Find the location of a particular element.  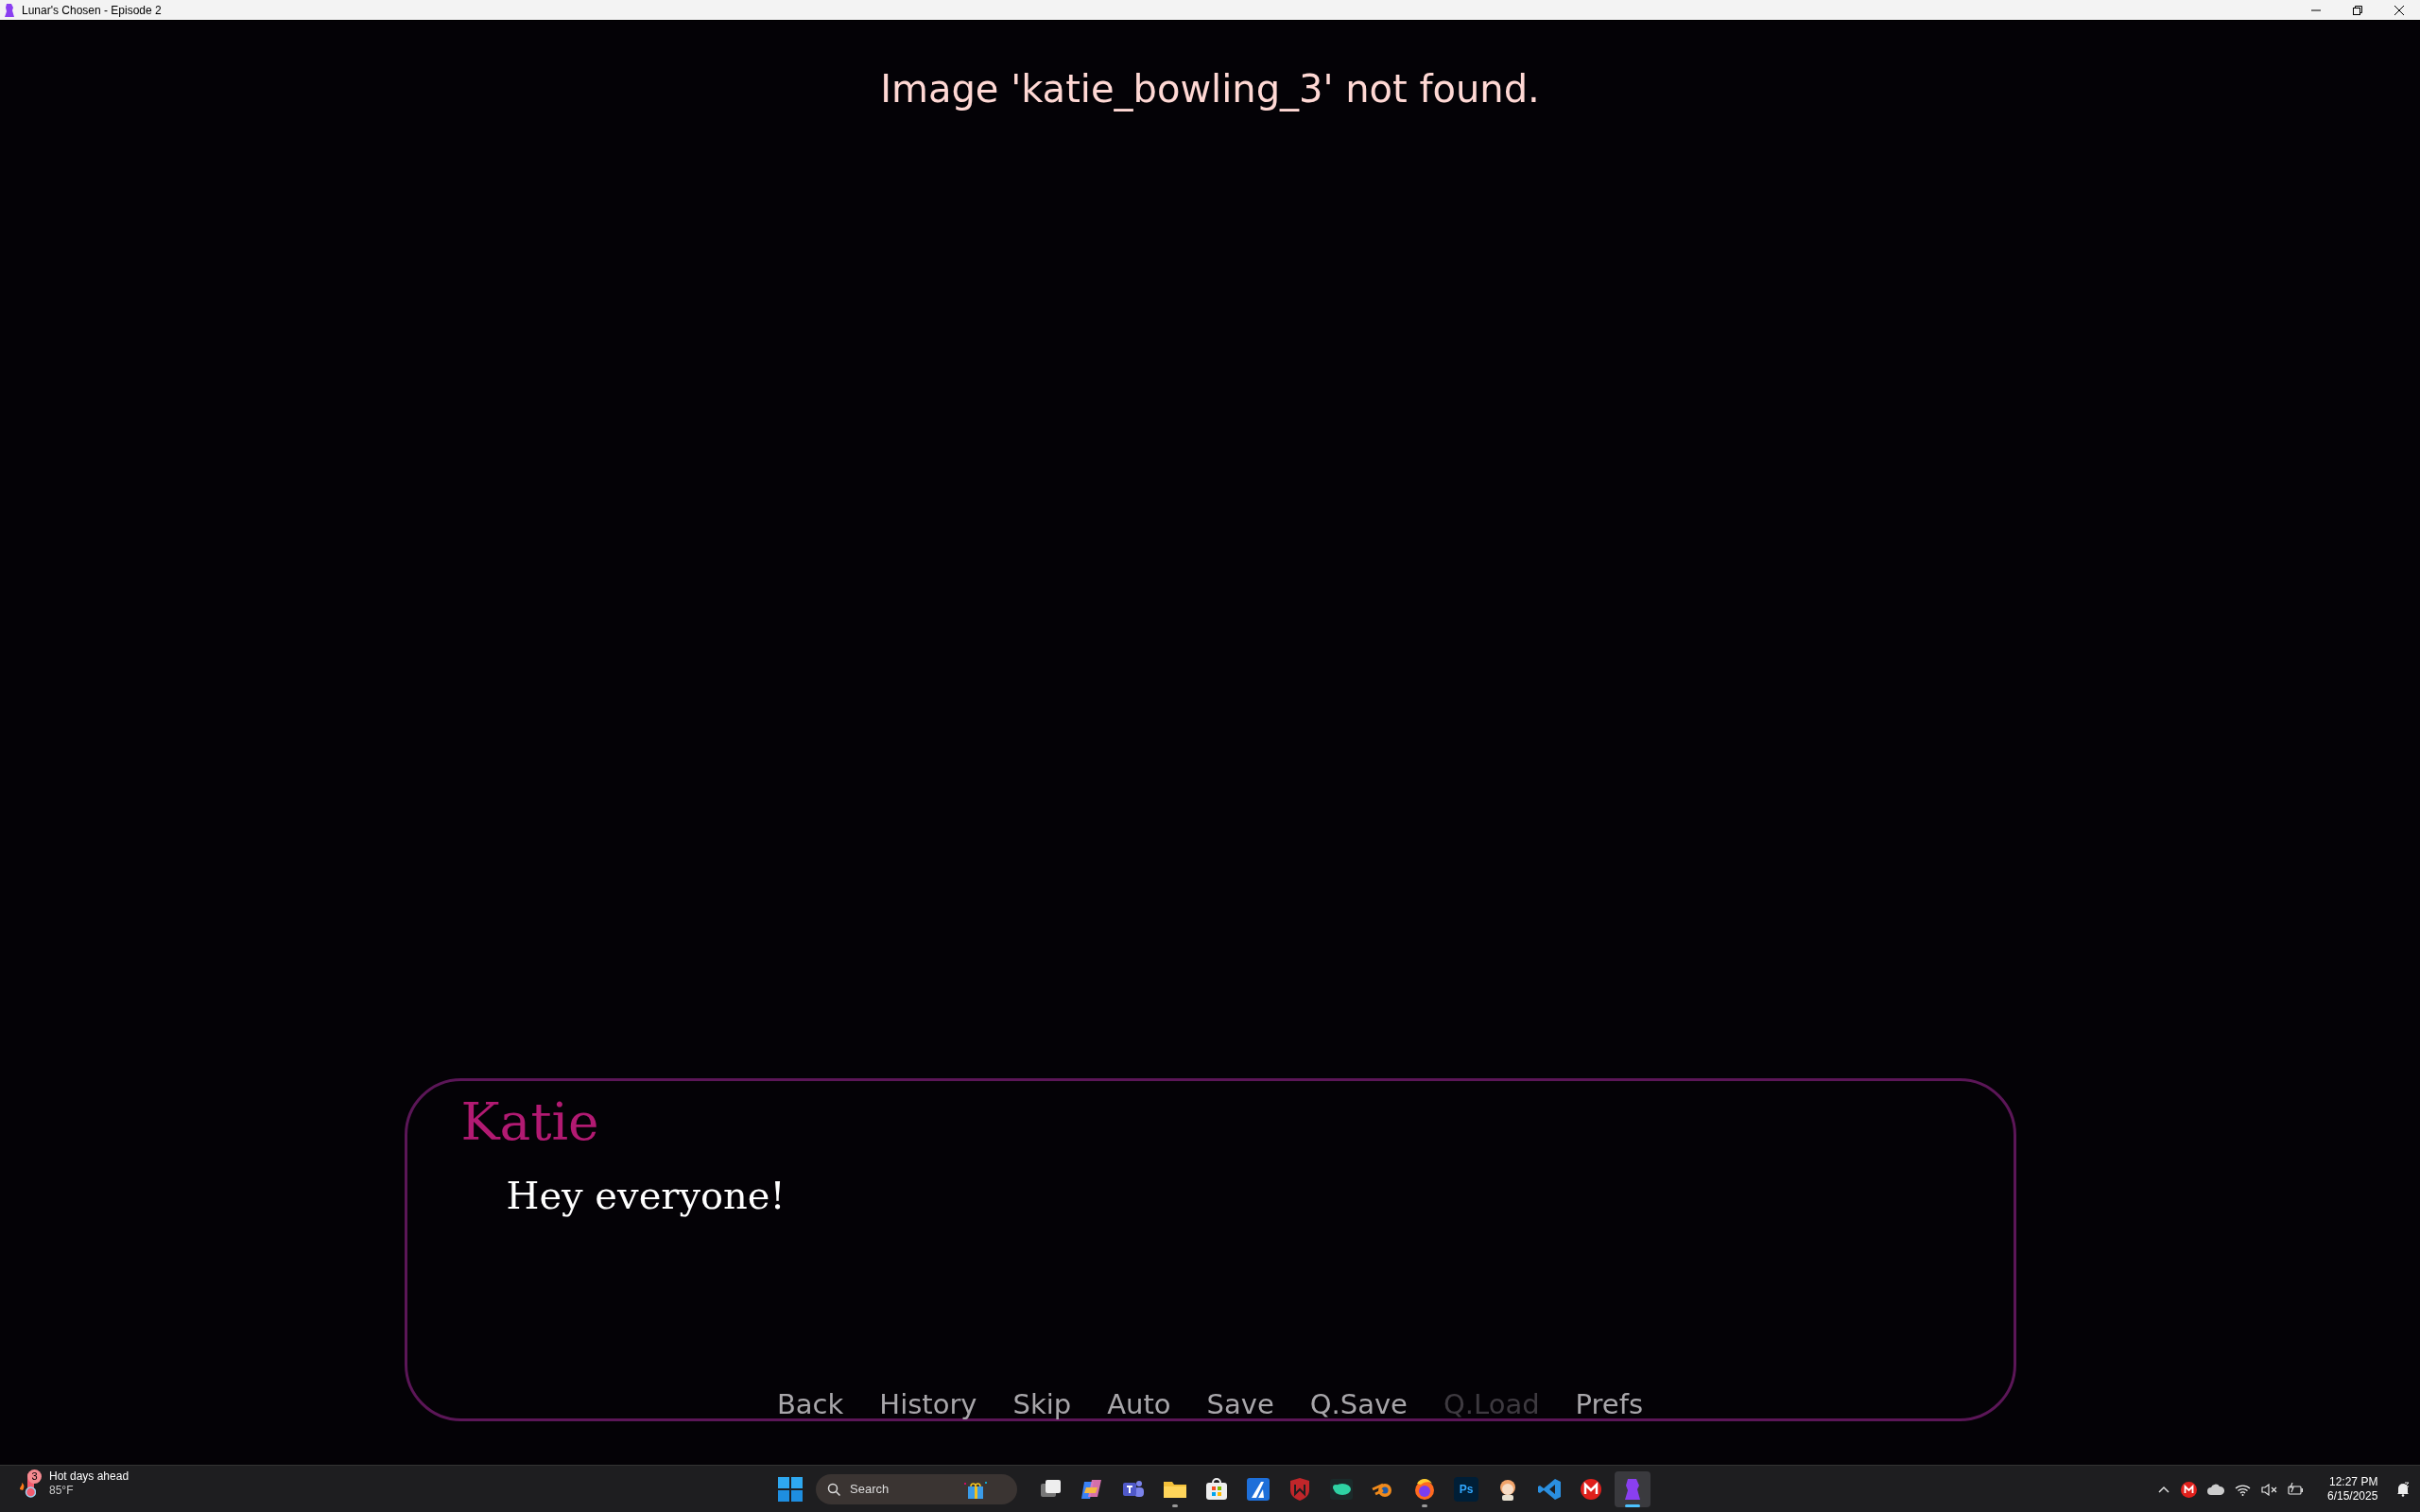

dialogue-text: Hey everyone! is located at coordinates (646, 1196).